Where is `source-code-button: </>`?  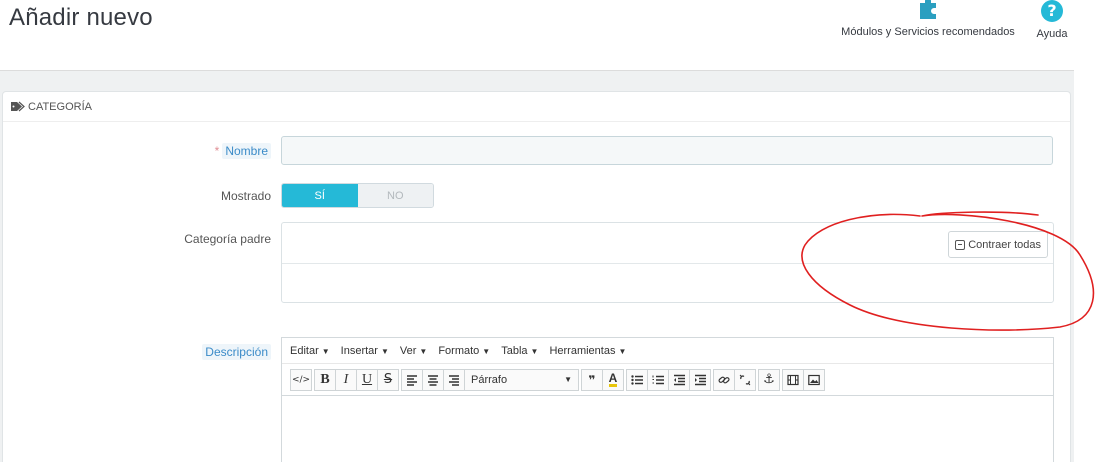
source-code-button: </> is located at coordinates (301, 379).